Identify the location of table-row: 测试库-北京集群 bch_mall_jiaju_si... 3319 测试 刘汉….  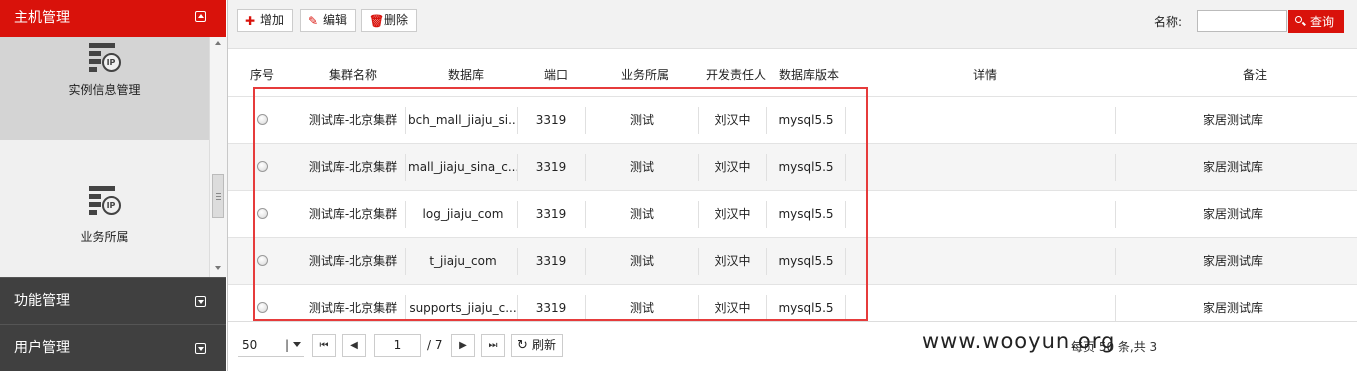
(792, 119).